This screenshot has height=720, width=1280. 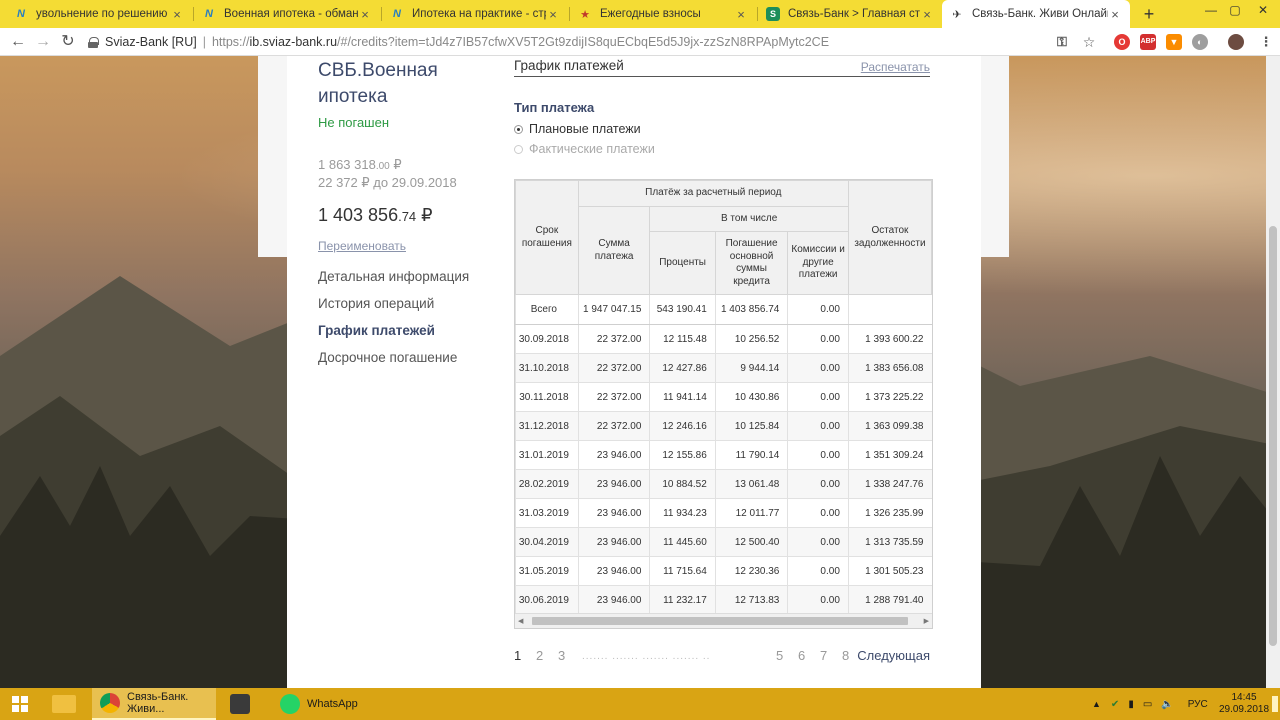 I want to click on tray-chevron-icon: ▲, so click(x=1096, y=704).